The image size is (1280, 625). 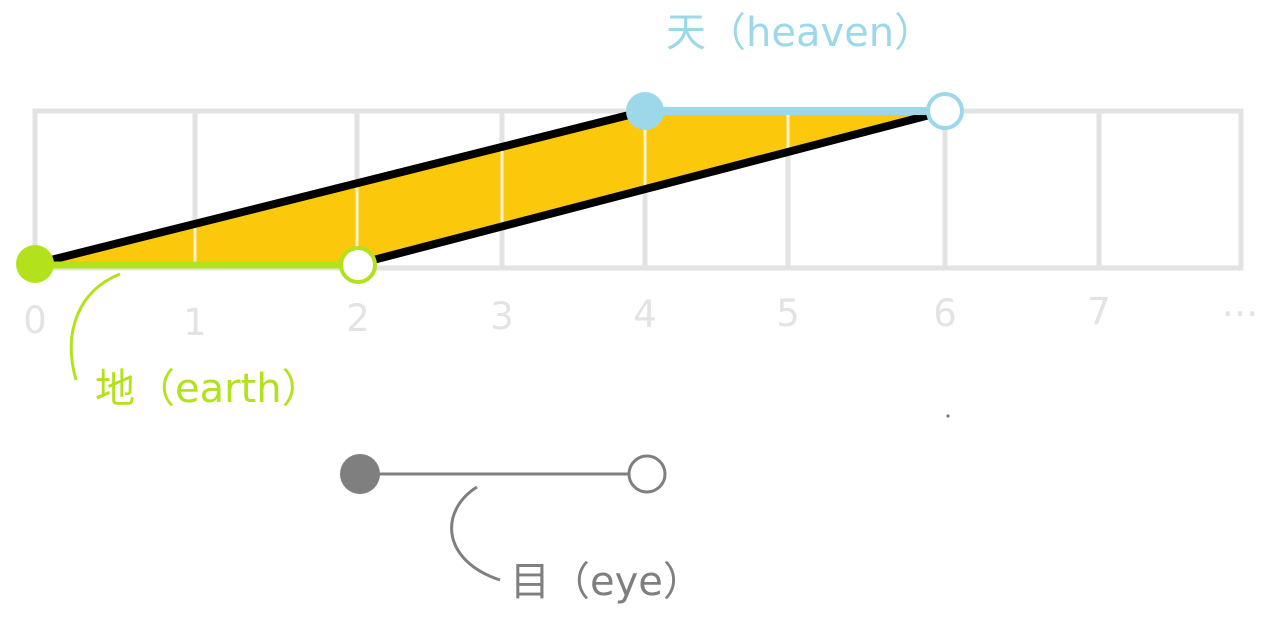 I want to click on tick-label-1: 1, so click(x=195, y=322).